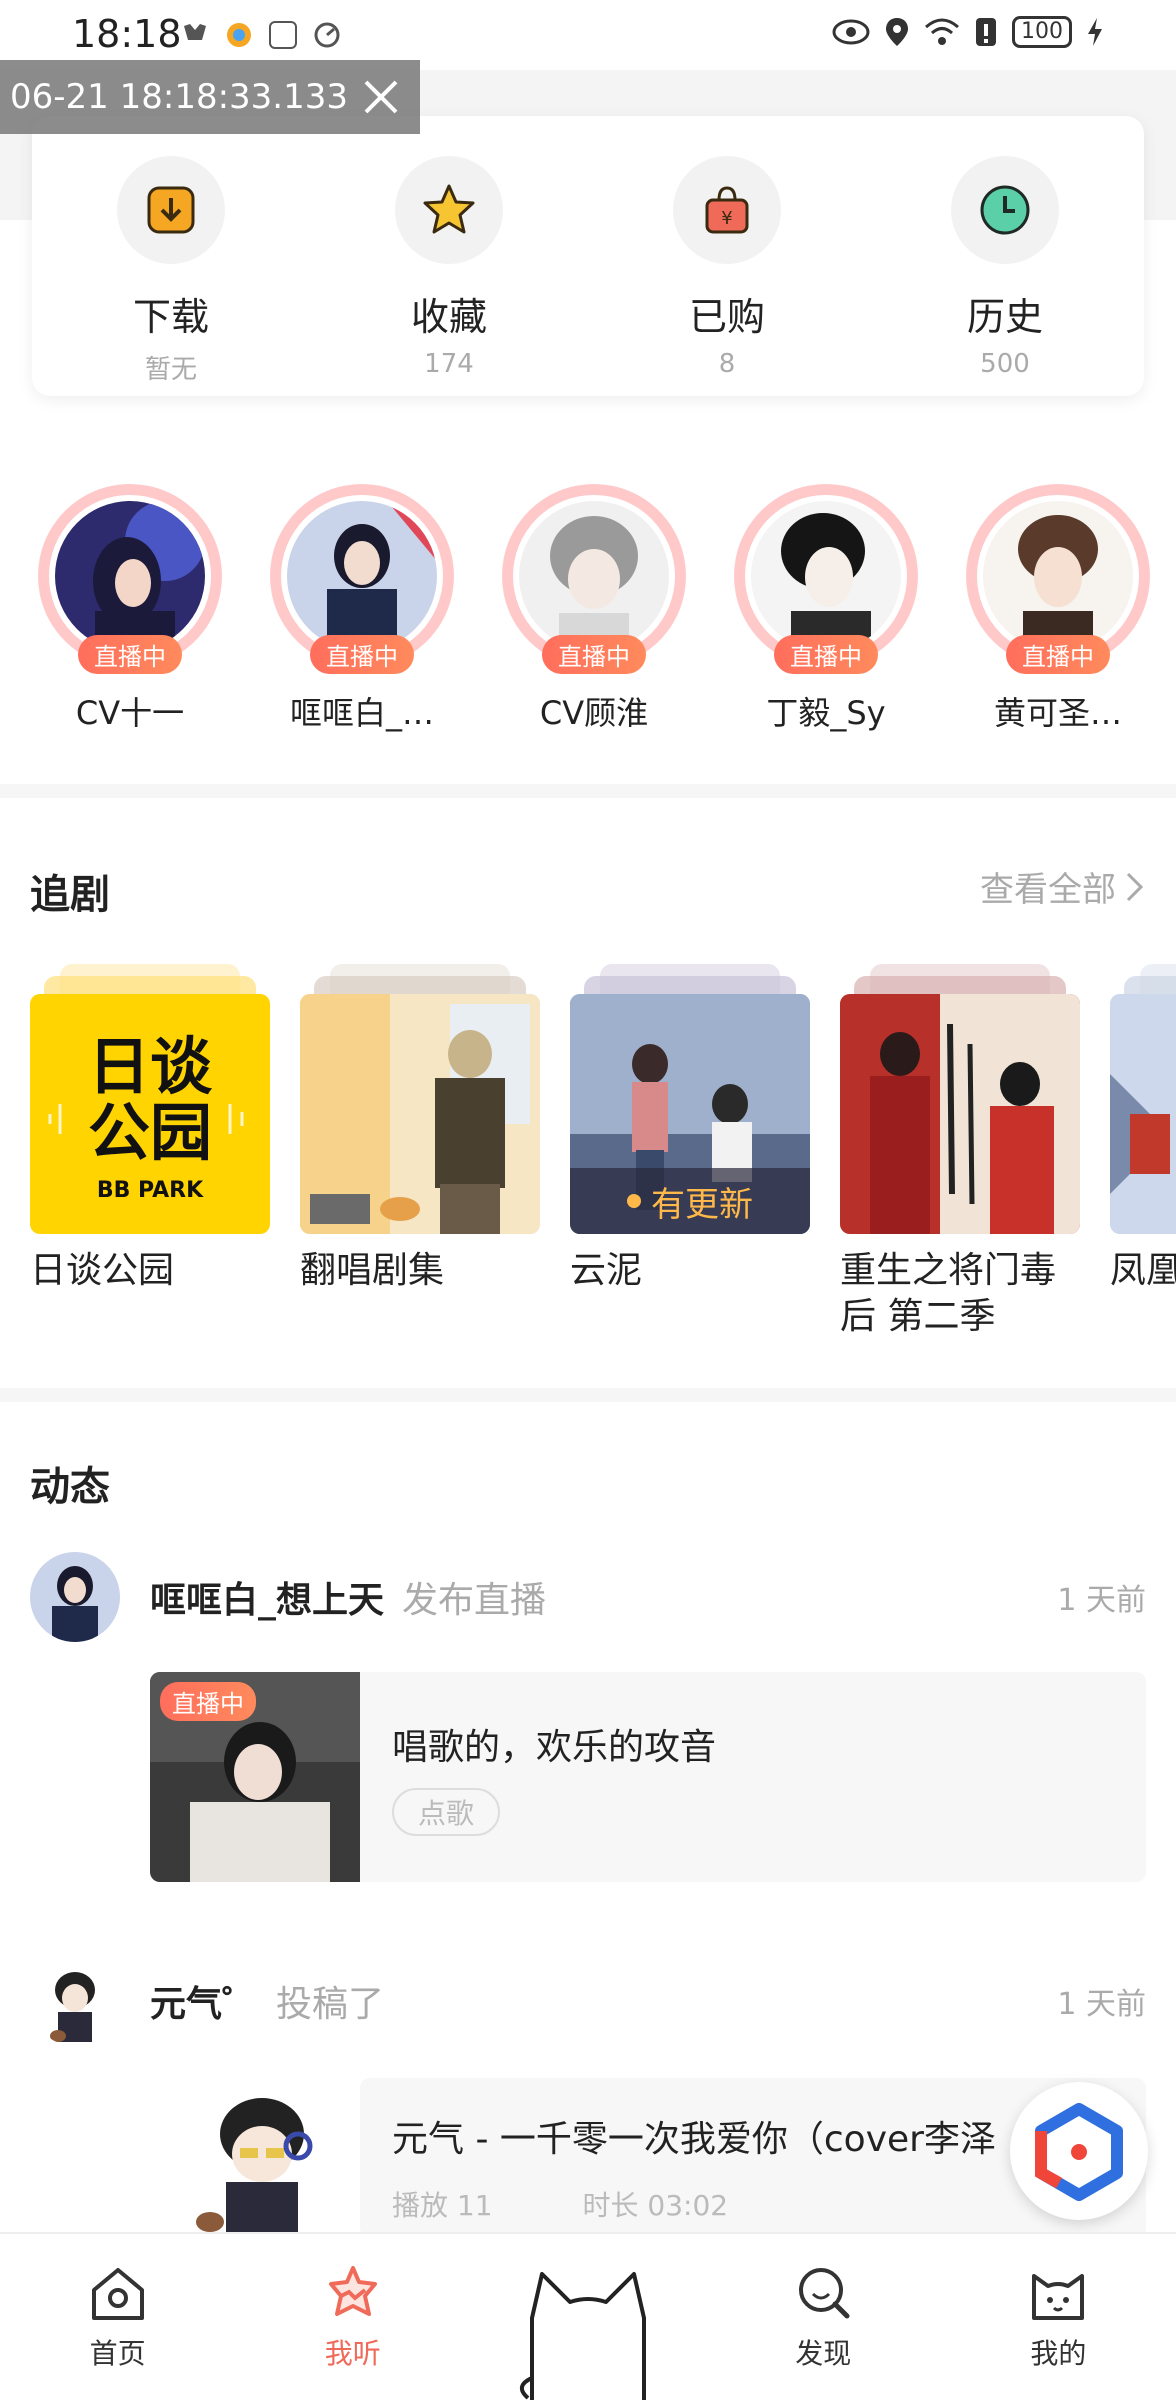 The width and height of the screenshot is (1176, 2400). What do you see at coordinates (1058, 2317) in the screenshot?
I see `nav-profile: 我的` at bounding box center [1058, 2317].